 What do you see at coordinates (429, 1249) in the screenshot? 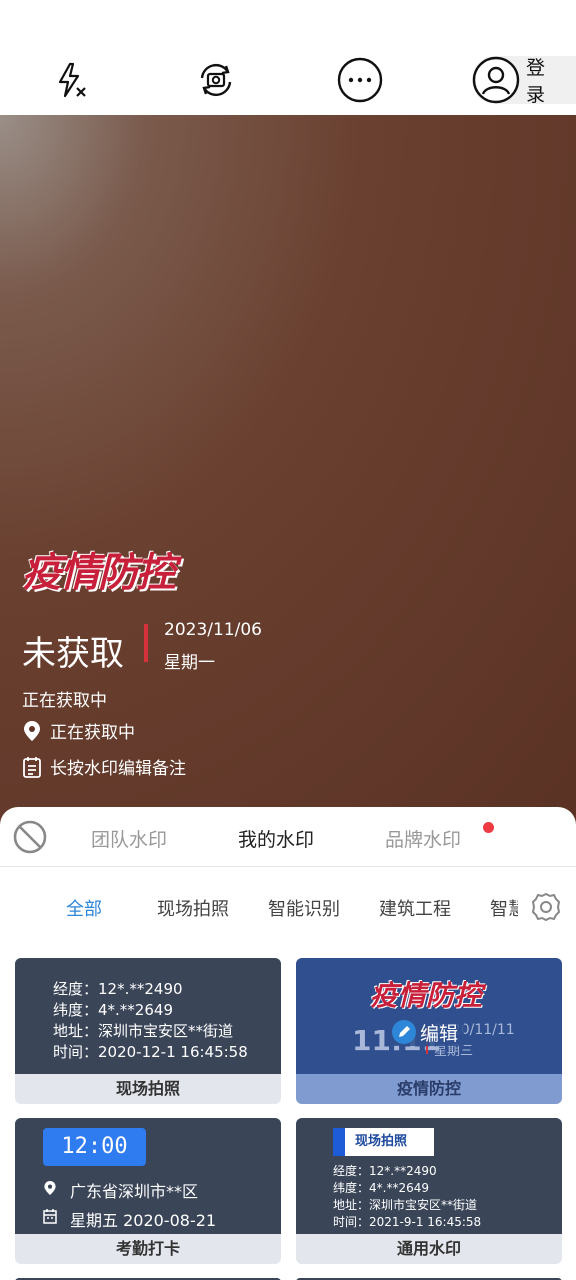
I see `card-title: 通用水印` at bounding box center [429, 1249].